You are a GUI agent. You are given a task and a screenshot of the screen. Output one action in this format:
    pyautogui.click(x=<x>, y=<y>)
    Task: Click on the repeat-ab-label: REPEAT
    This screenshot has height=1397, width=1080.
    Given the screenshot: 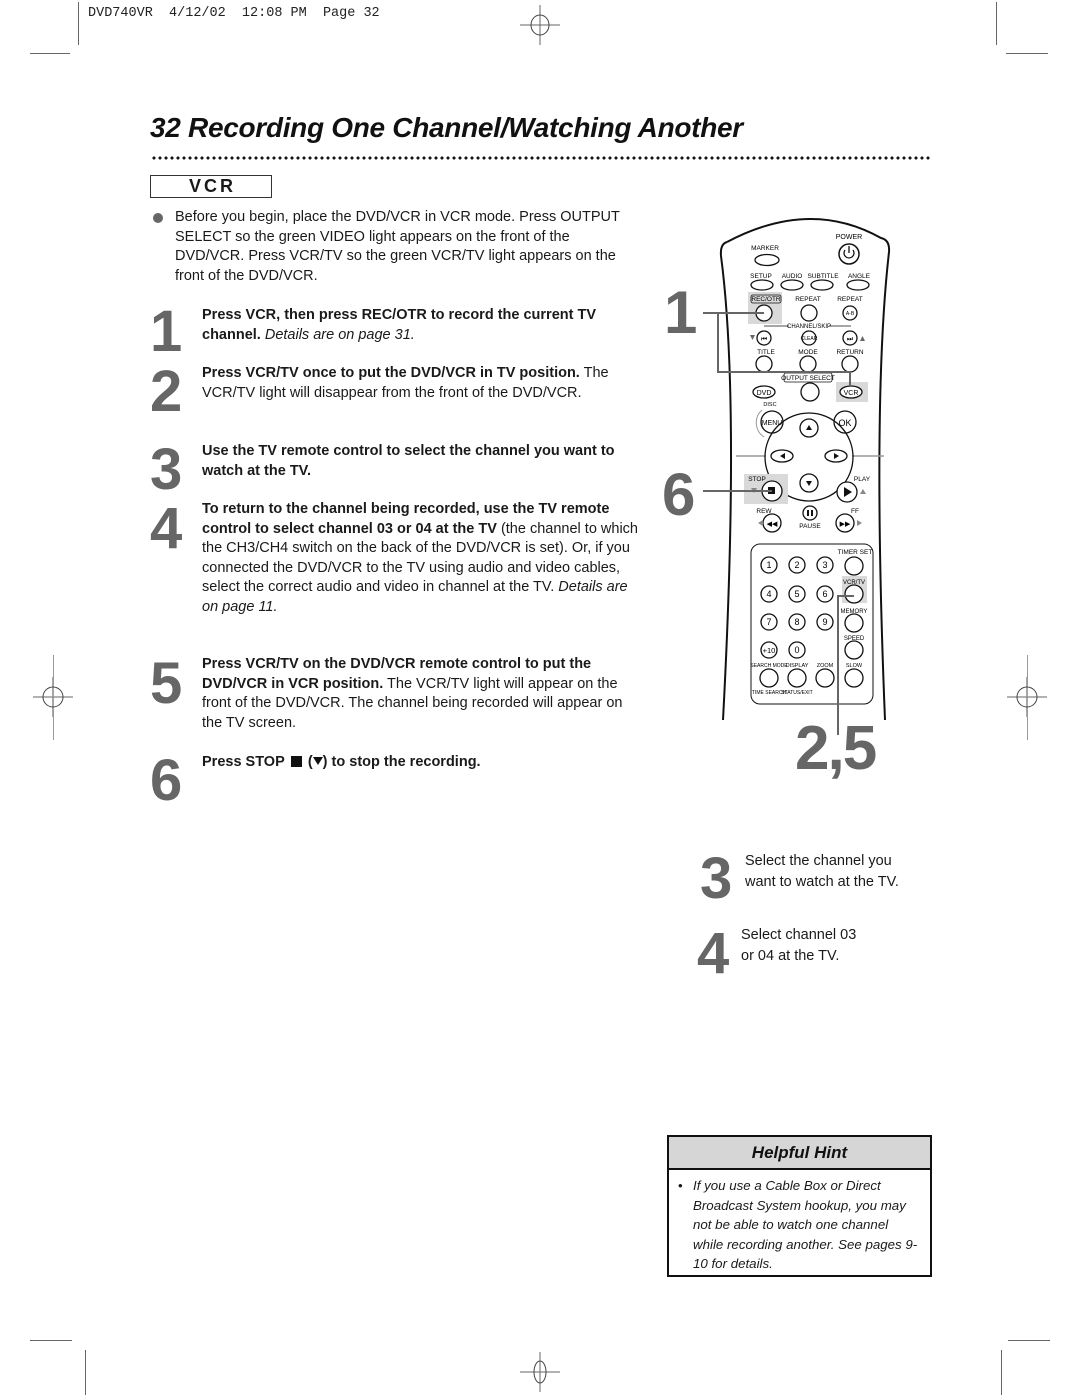 What is the action you would take?
    pyautogui.click(x=850, y=299)
    